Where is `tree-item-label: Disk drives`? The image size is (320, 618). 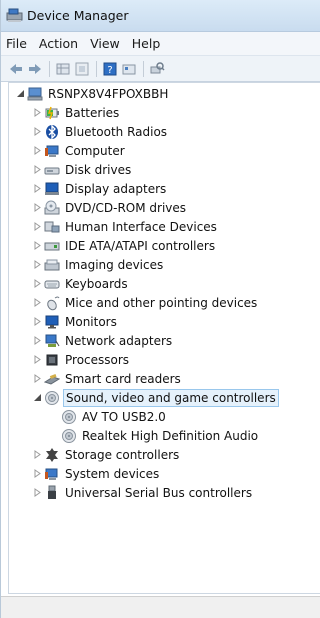
tree-item-label: Disk drives is located at coordinates (98, 169).